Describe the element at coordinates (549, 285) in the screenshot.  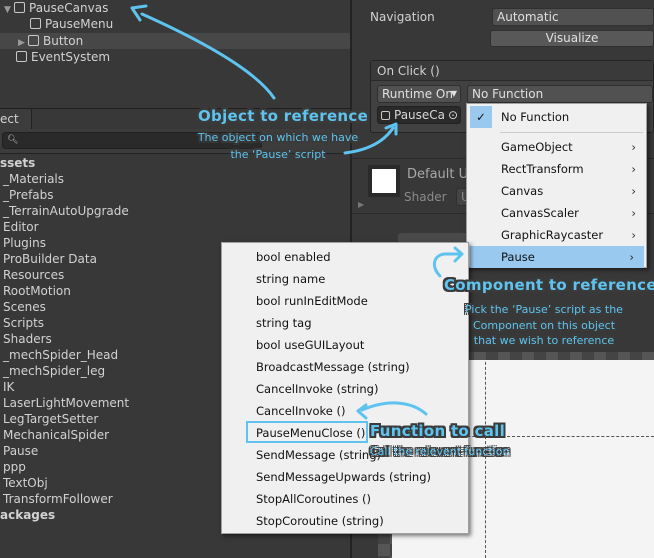
I see `annotation-component-title: Component to reference` at that location.